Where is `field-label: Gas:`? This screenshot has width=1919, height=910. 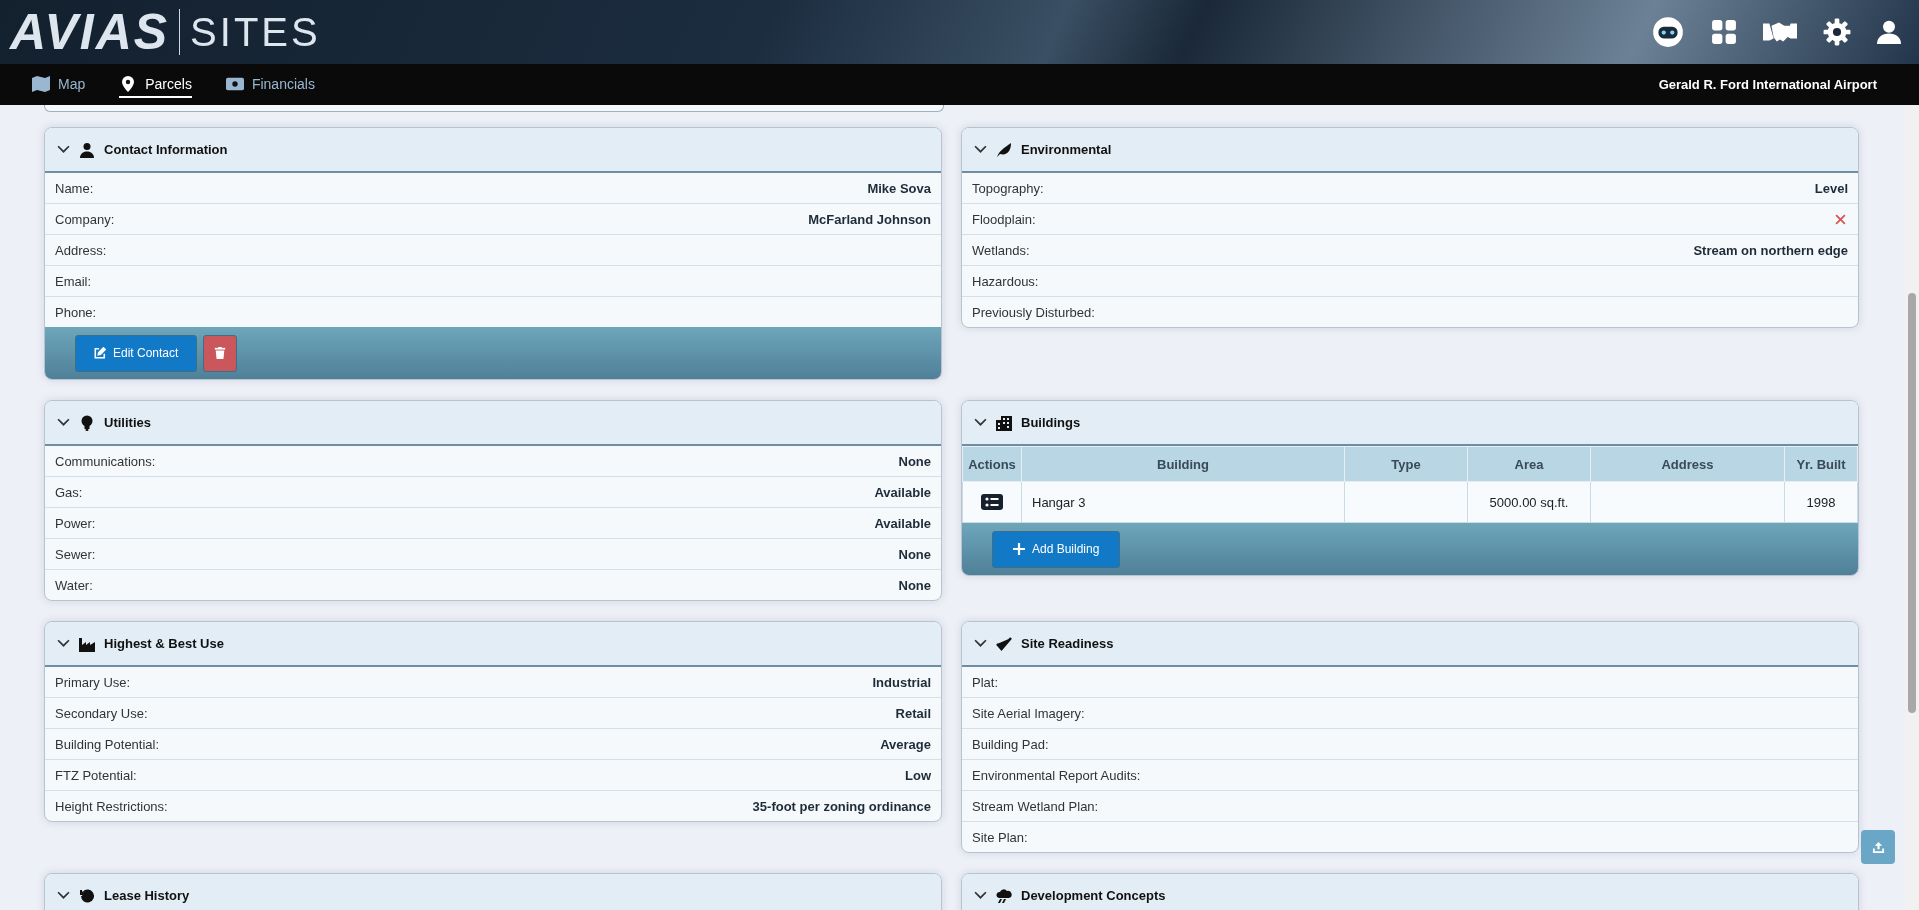 field-label: Gas: is located at coordinates (69, 492).